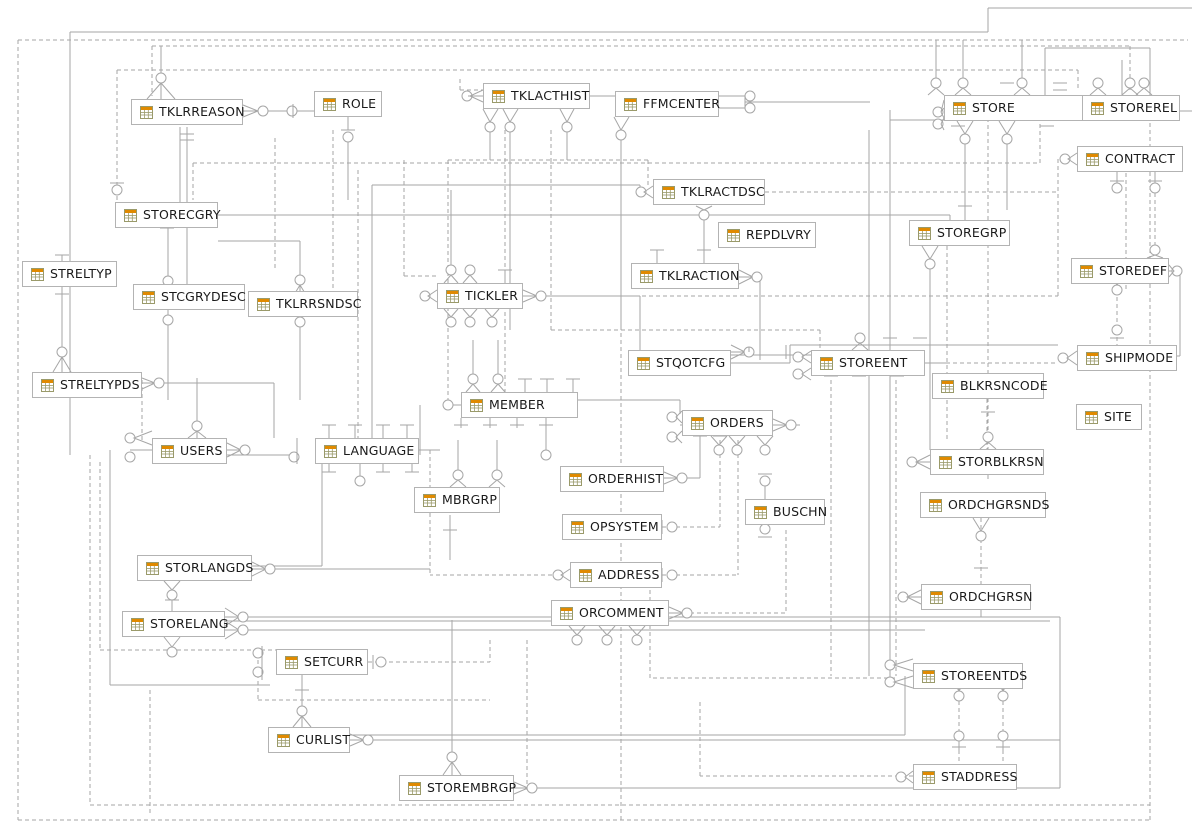  What do you see at coordinates (1120, 271) in the screenshot?
I see `entity-storedef: STOREDEF` at bounding box center [1120, 271].